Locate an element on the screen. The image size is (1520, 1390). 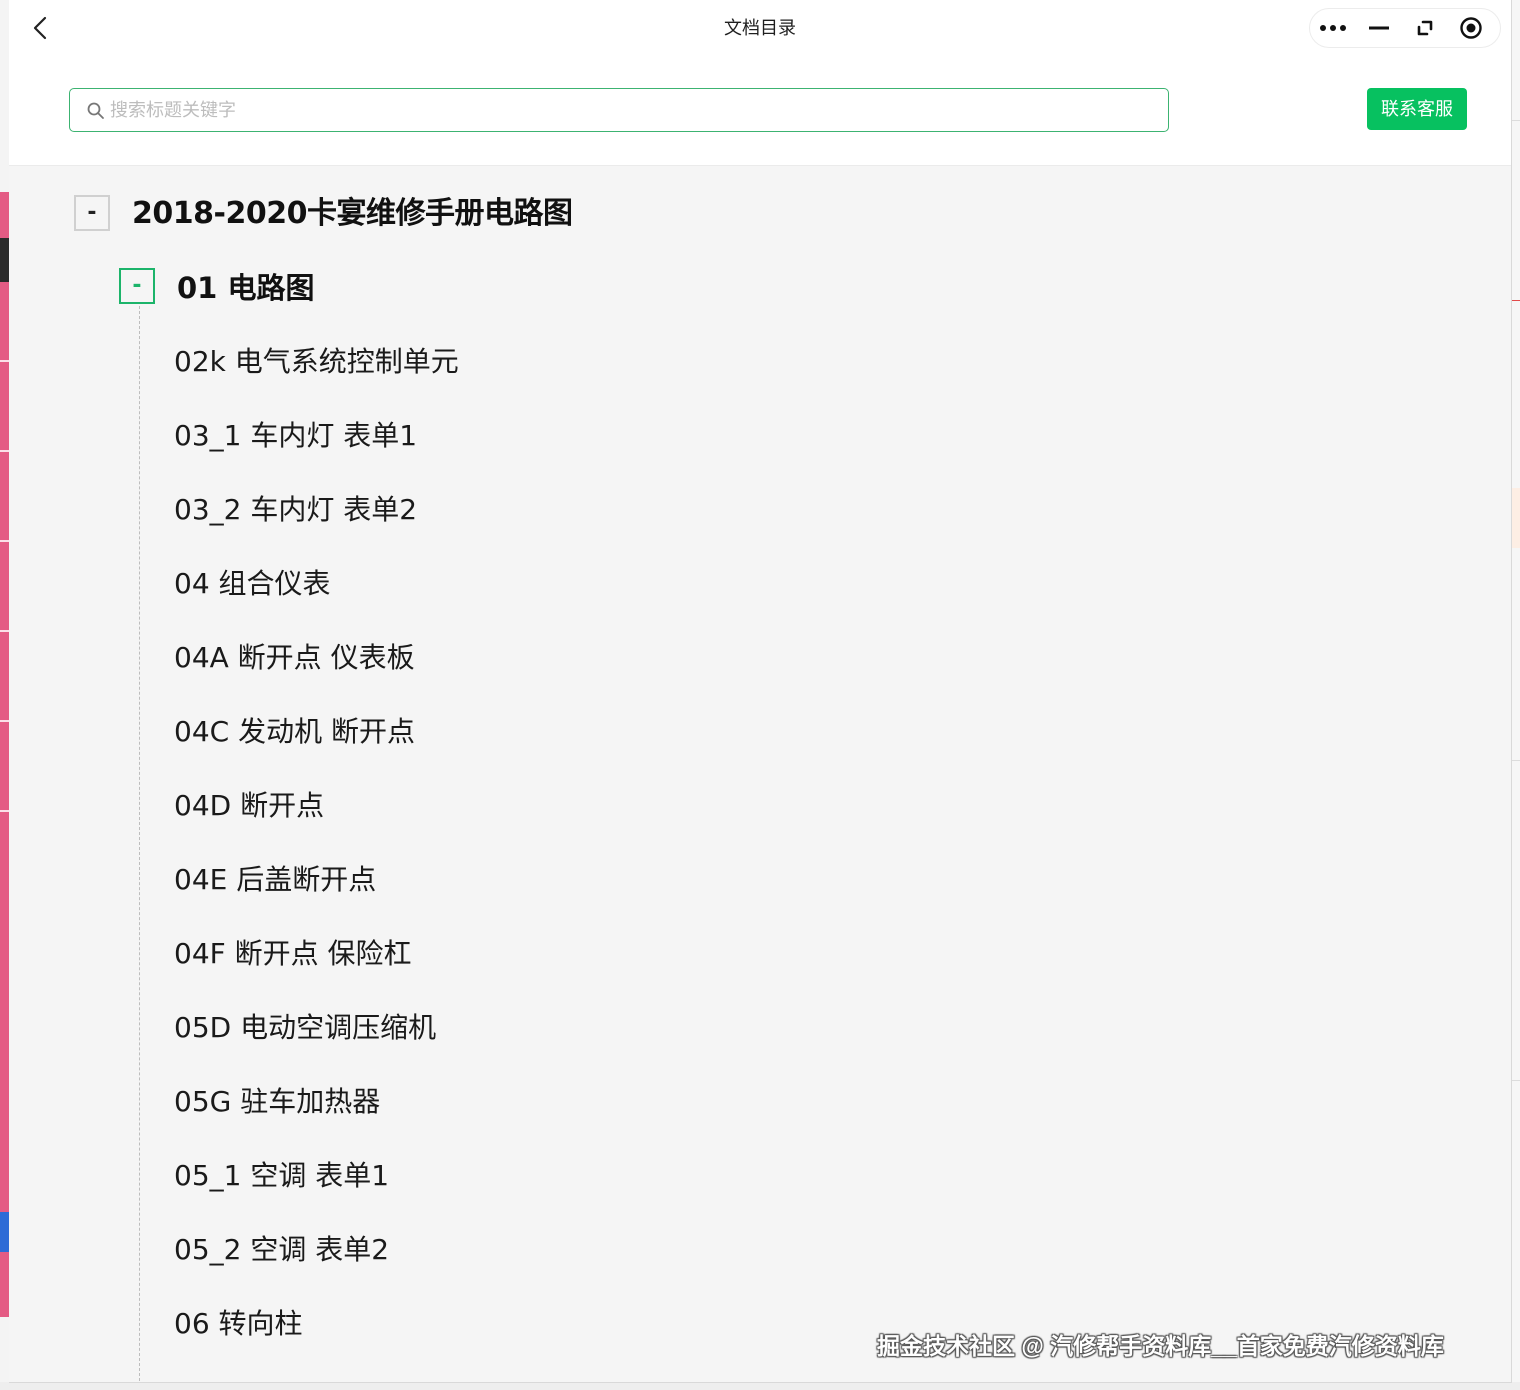
background-right-strip is located at coordinates (1516, 695).